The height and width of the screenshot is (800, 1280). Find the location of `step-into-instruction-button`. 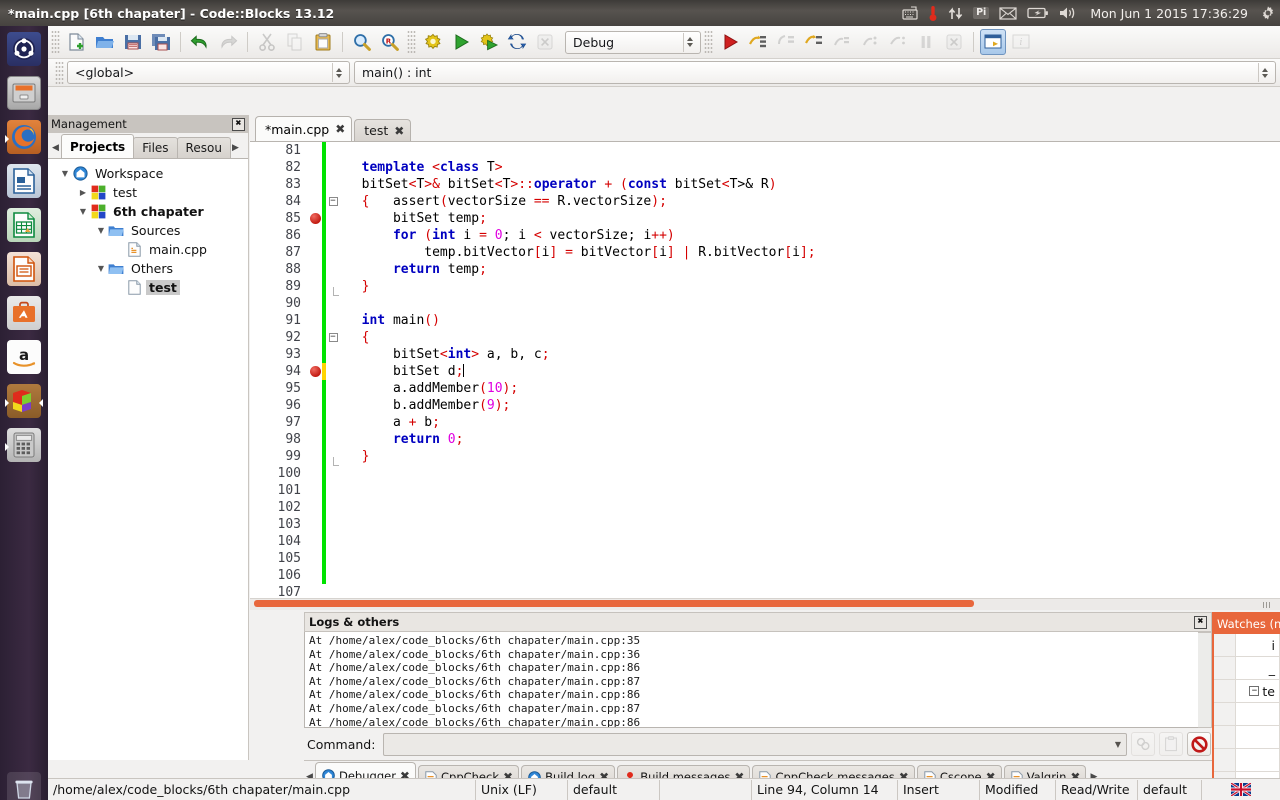

step-into-instruction-button is located at coordinates (870, 42).